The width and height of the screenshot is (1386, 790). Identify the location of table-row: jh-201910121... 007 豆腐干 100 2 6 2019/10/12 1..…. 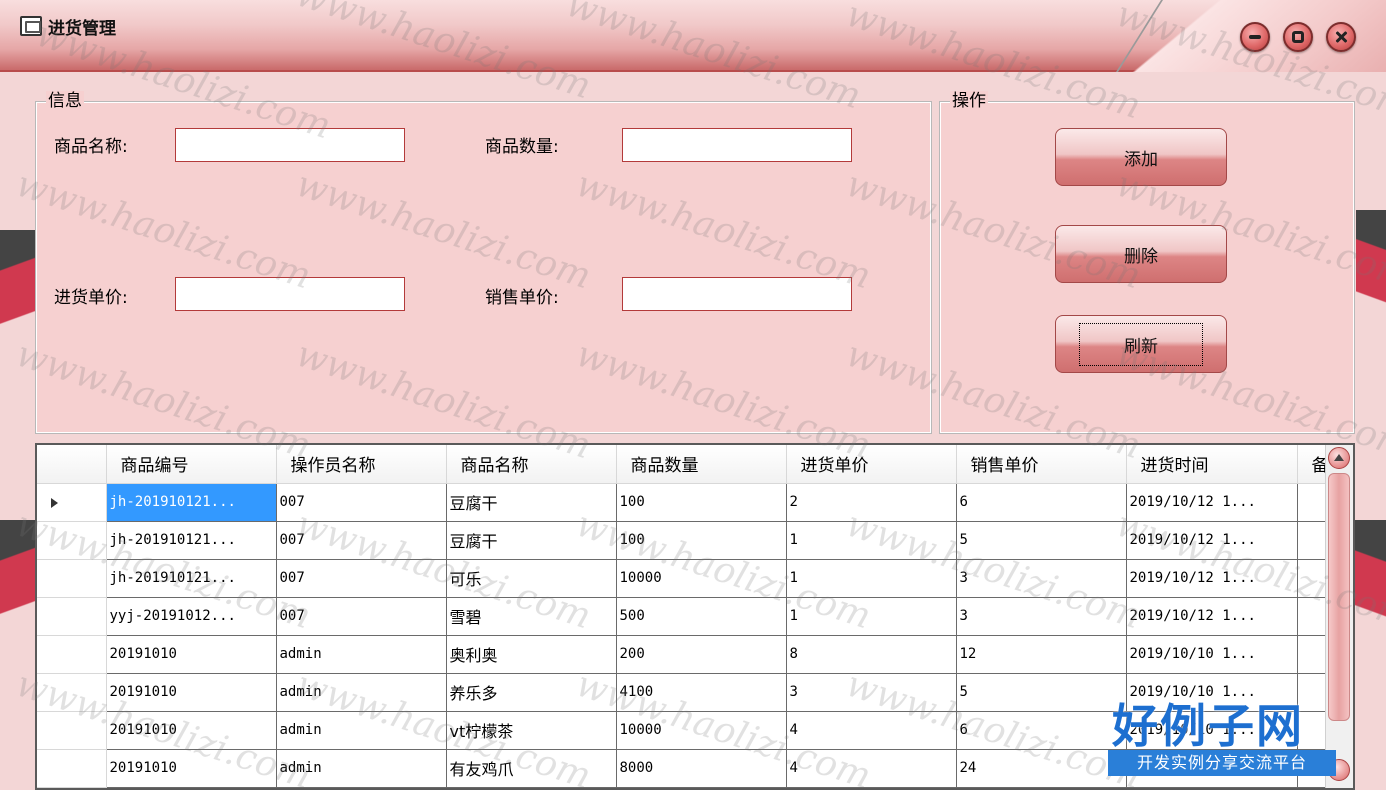
(683, 502).